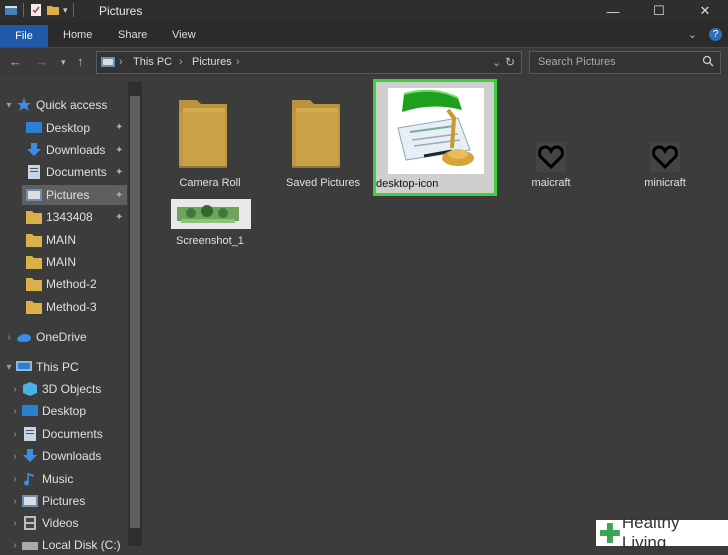 This screenshot has width=728, height=555. Describe the element at coordinates (210, 223) in the screenshot. I see `file-item-screenshot-1: Screenshot_1` at that location.